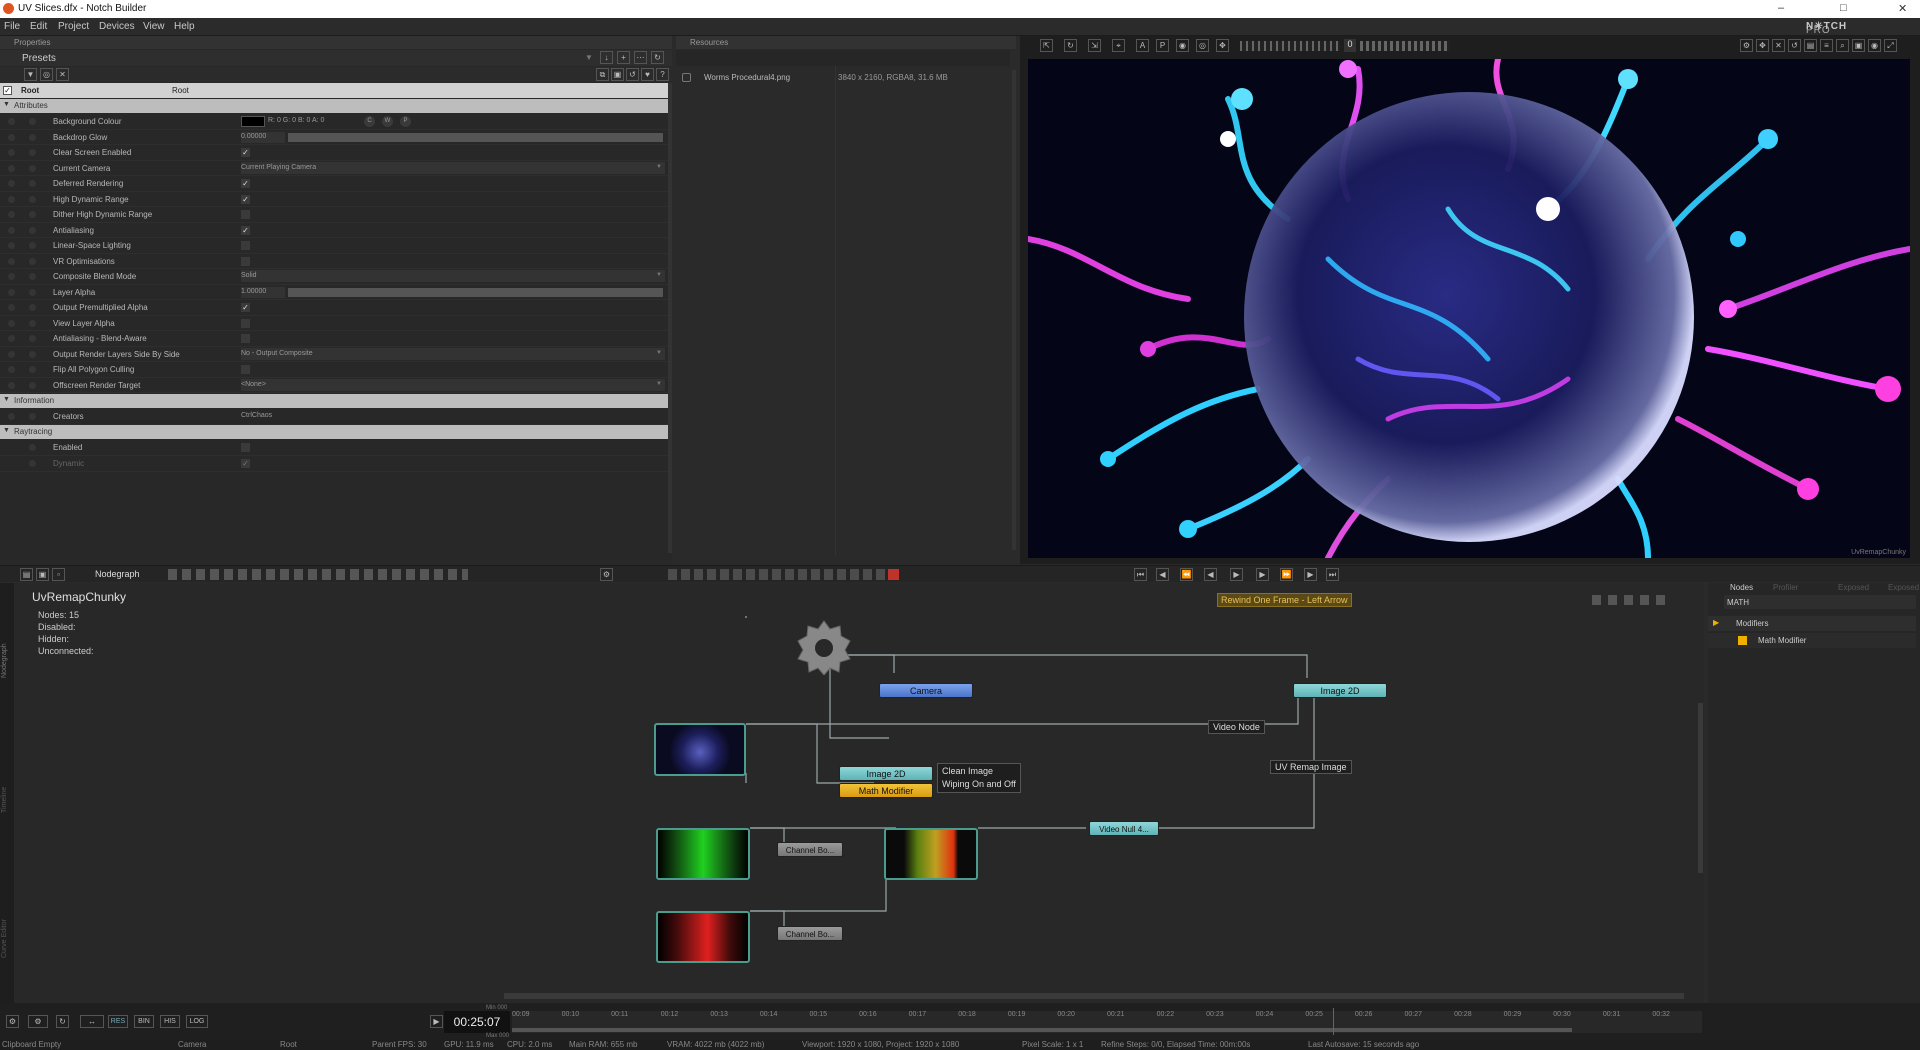 The width and height of the screenshot is (1920, 1050). What do you see at coordinates (92, 1021) in the screenshot?
I see `timeline-nudge-icon: ↔` at bounding box center [92, 1021].